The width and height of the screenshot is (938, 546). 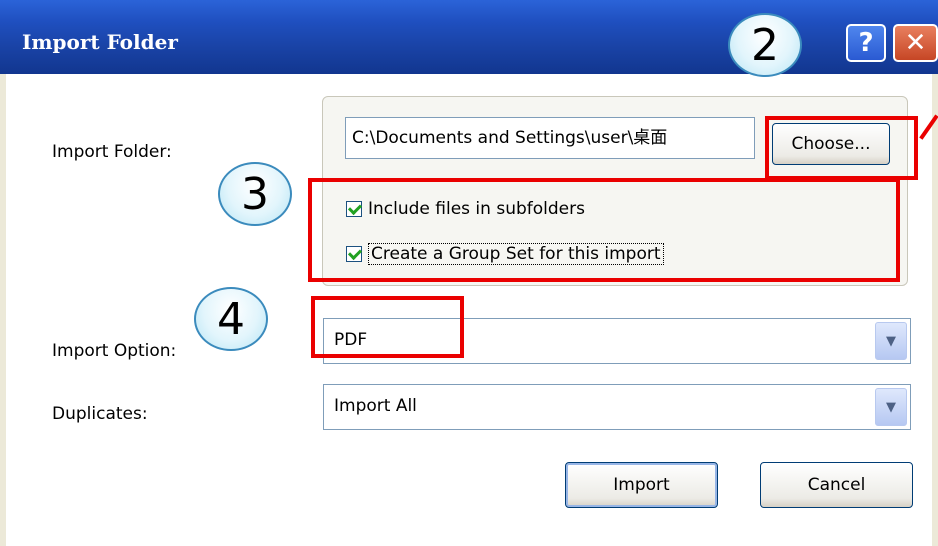 I want to click on import-folder-label: Import Folder:, so click(x=112, y=152).